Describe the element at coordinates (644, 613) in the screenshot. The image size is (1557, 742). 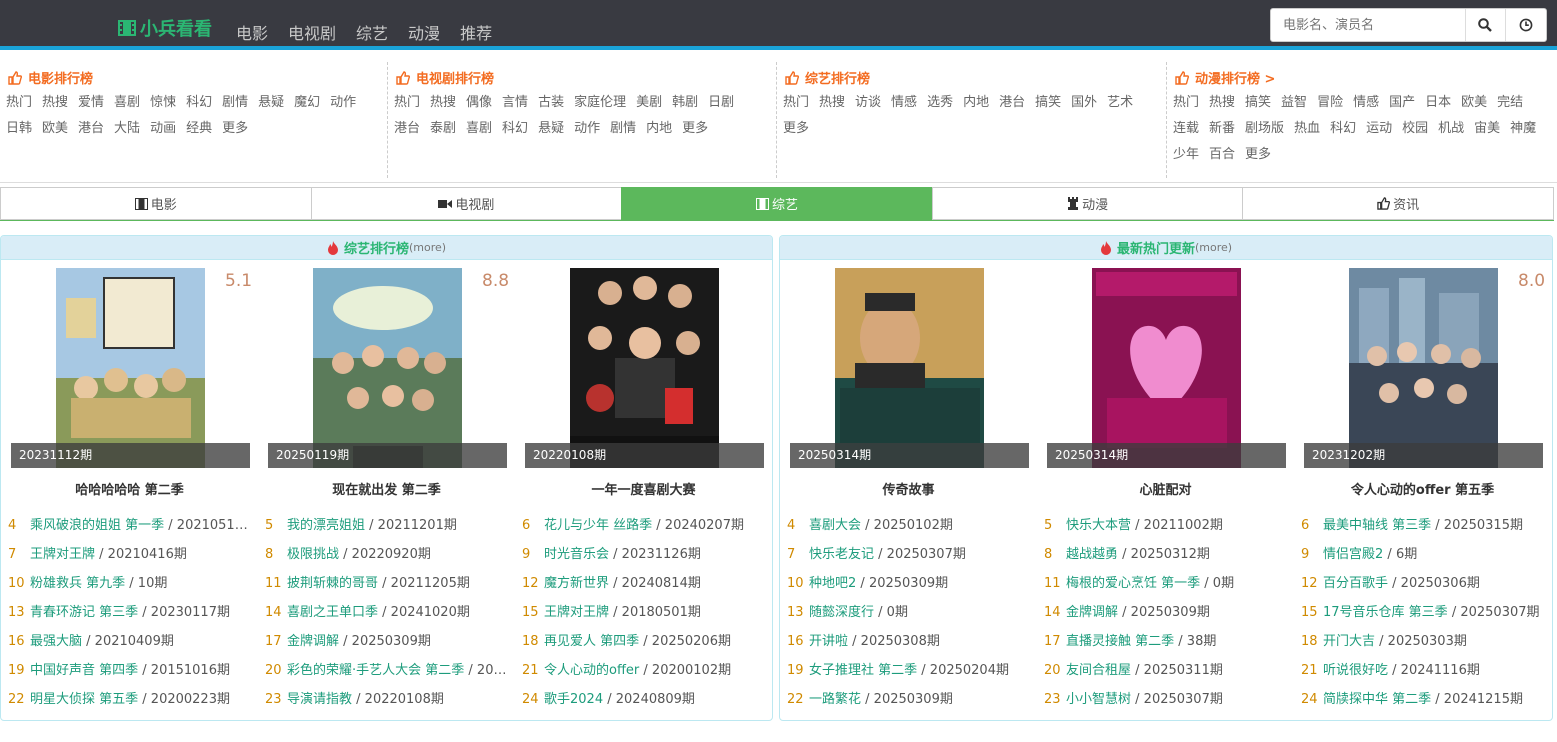
I see `list-item: 15 王牌对王牌 / 20180501期` at that location.